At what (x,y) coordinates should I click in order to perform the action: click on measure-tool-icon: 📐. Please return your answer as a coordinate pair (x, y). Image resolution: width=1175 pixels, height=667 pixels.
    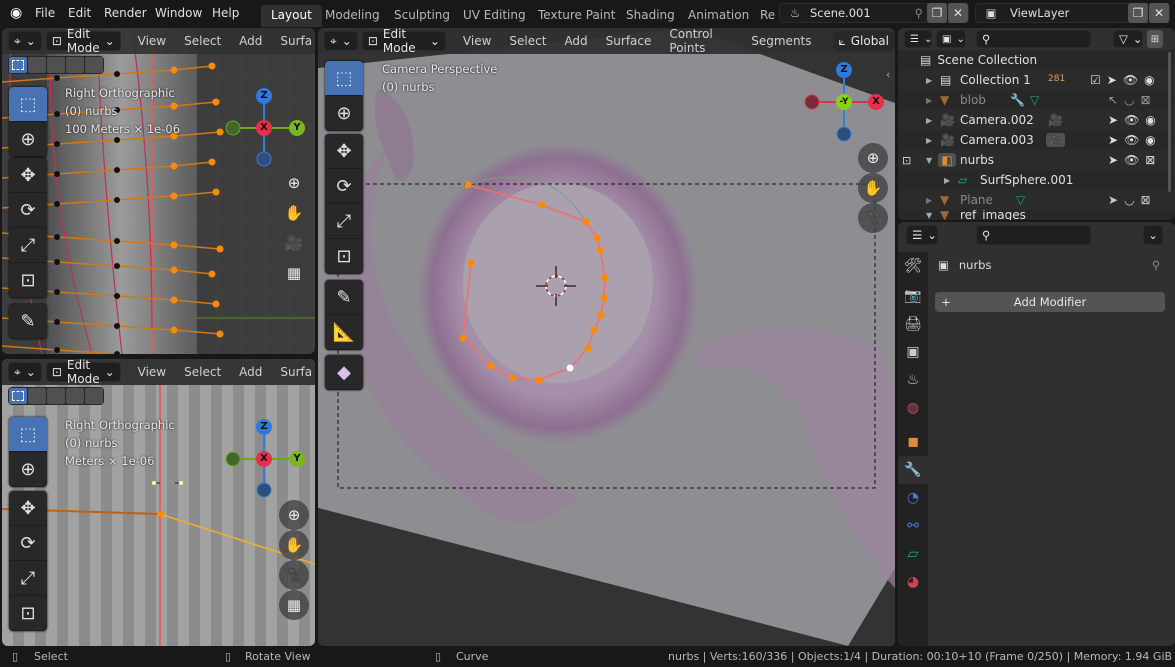
    Looking at the image, I should click on (344, 332).